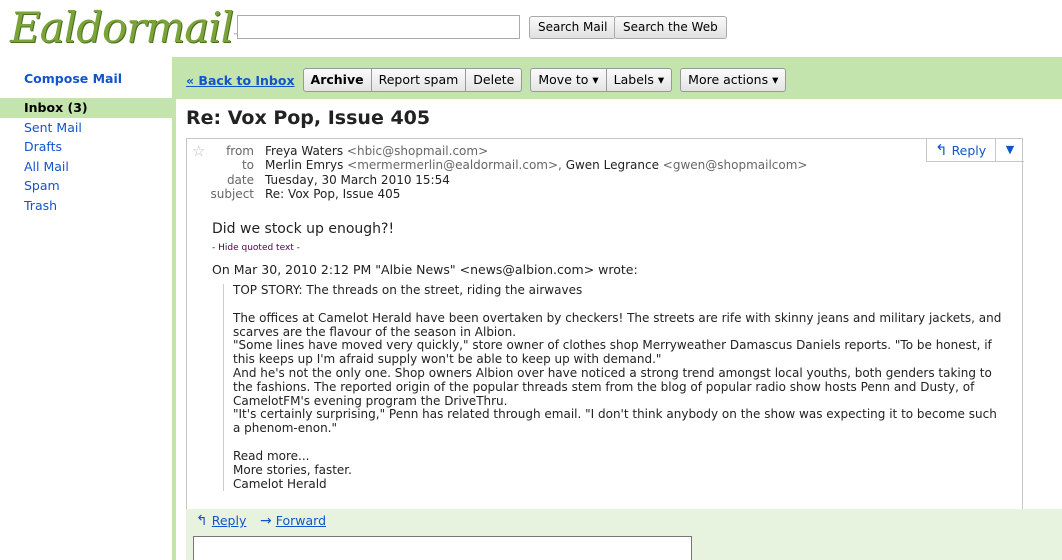  I want to click on logo-text: Ealdormail, so click(122, 27).